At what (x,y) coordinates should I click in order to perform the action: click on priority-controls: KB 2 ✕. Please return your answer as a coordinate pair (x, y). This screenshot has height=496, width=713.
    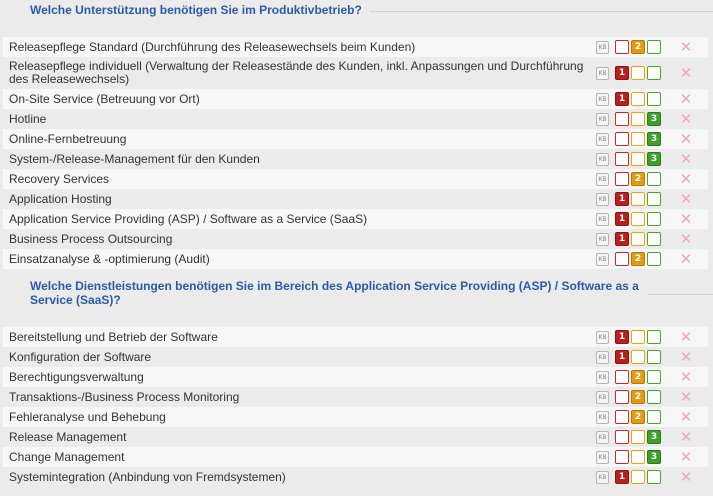
    Looking at the image, I should click on (652, 417).